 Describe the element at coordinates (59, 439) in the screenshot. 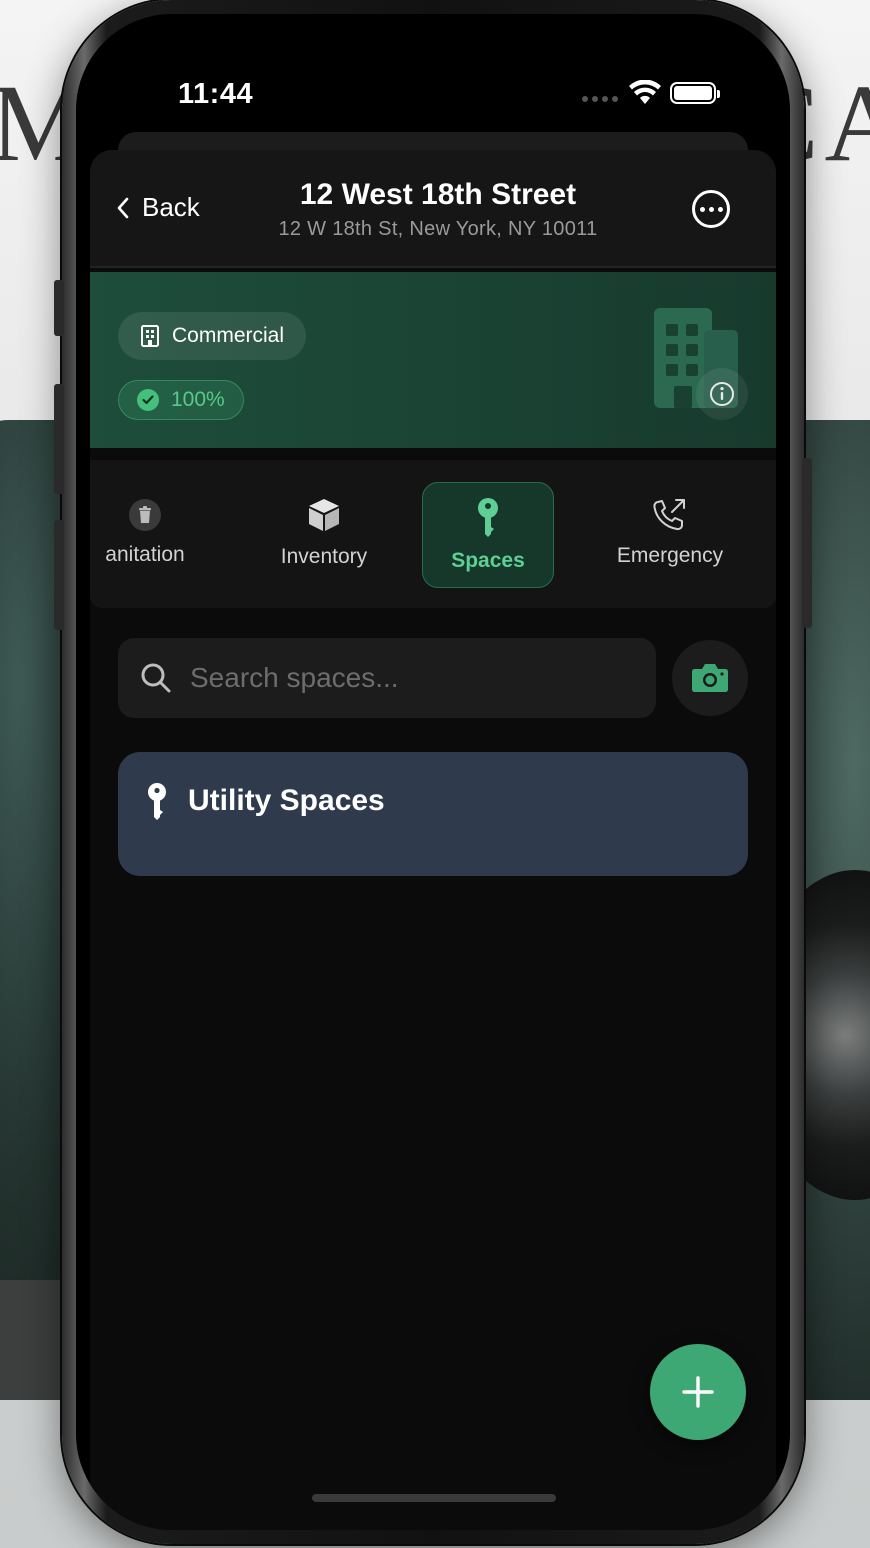

I see `phone-volume-up` at that location.